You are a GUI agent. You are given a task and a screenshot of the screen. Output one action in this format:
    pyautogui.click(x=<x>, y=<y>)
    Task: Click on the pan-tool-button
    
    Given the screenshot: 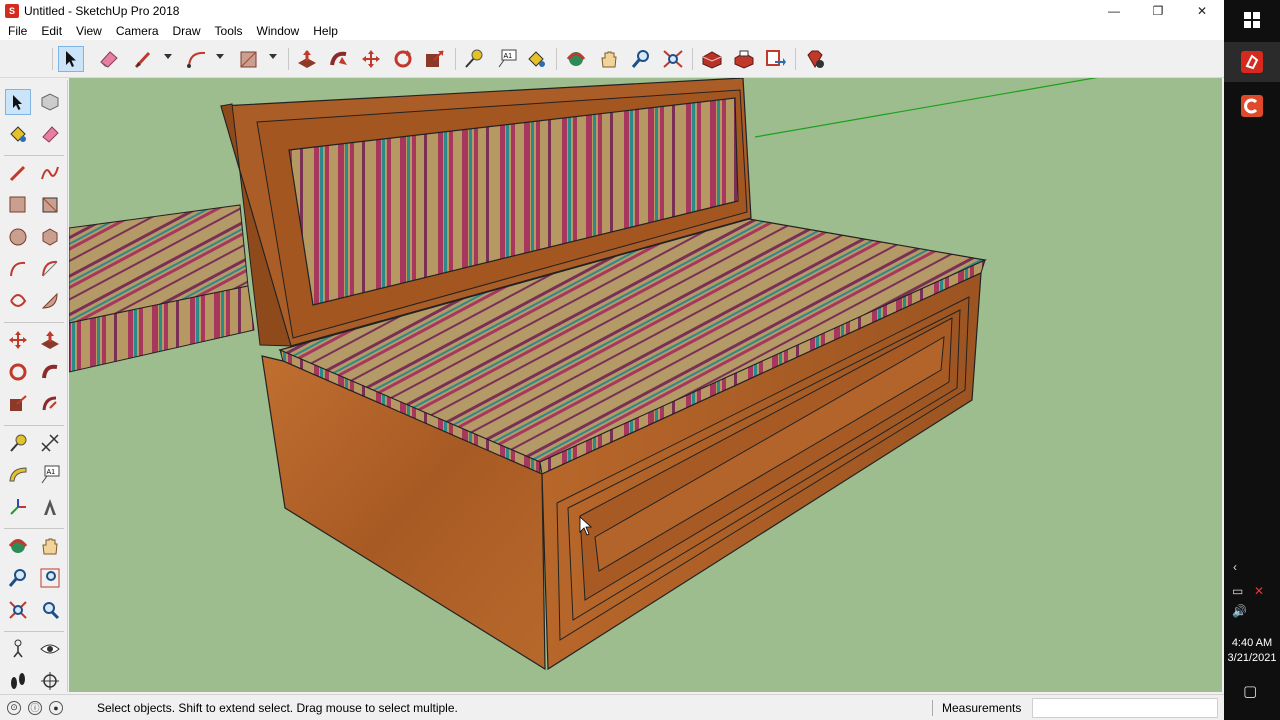 What is the action you would take?
    pyautogui.click(x=609, y=59)
    